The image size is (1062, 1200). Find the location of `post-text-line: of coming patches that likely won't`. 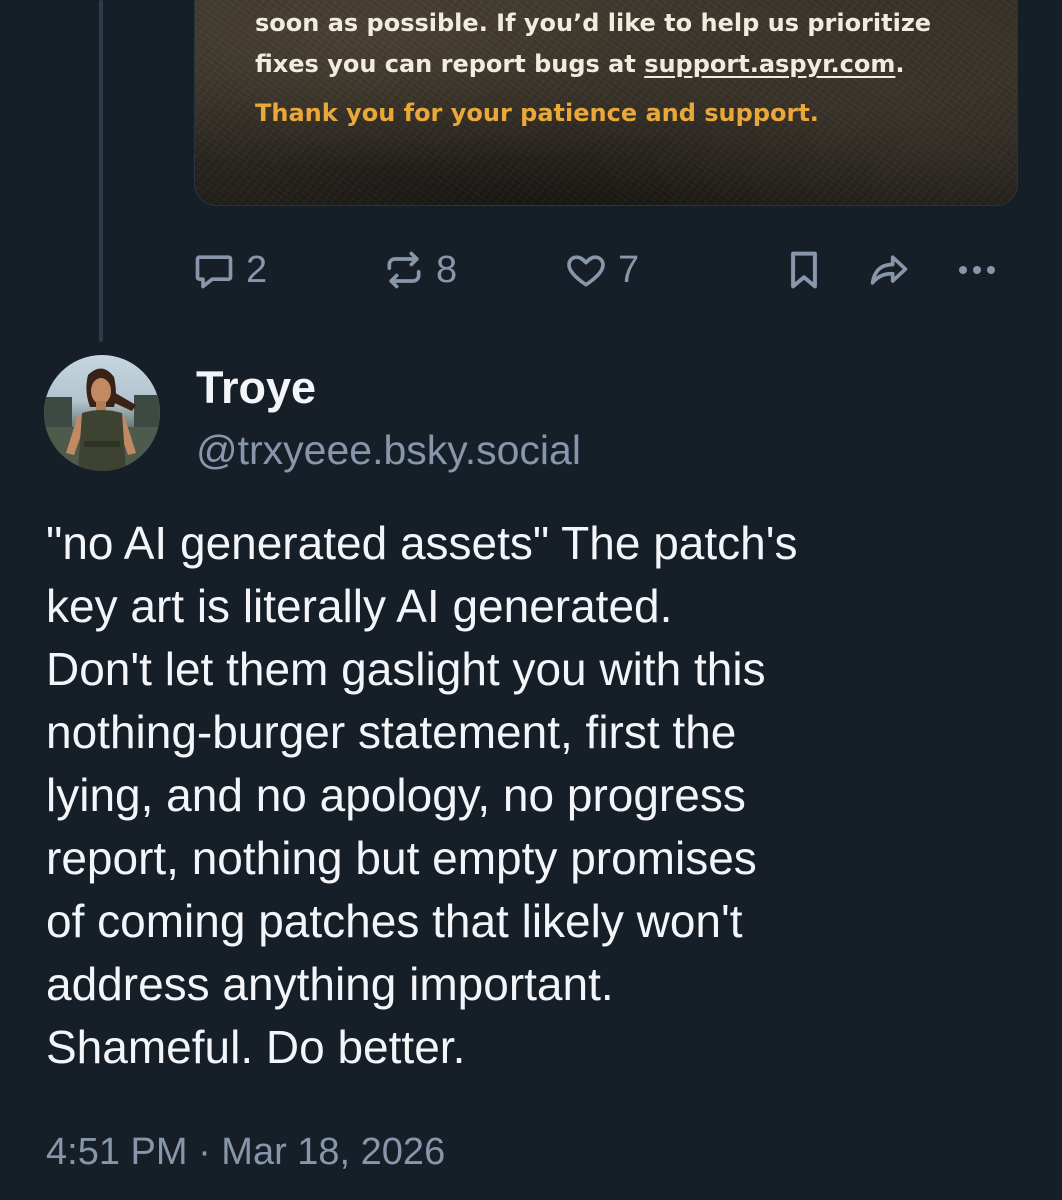

post-text-line: of coming patches that likely won't is located at coordinates (394, 921).